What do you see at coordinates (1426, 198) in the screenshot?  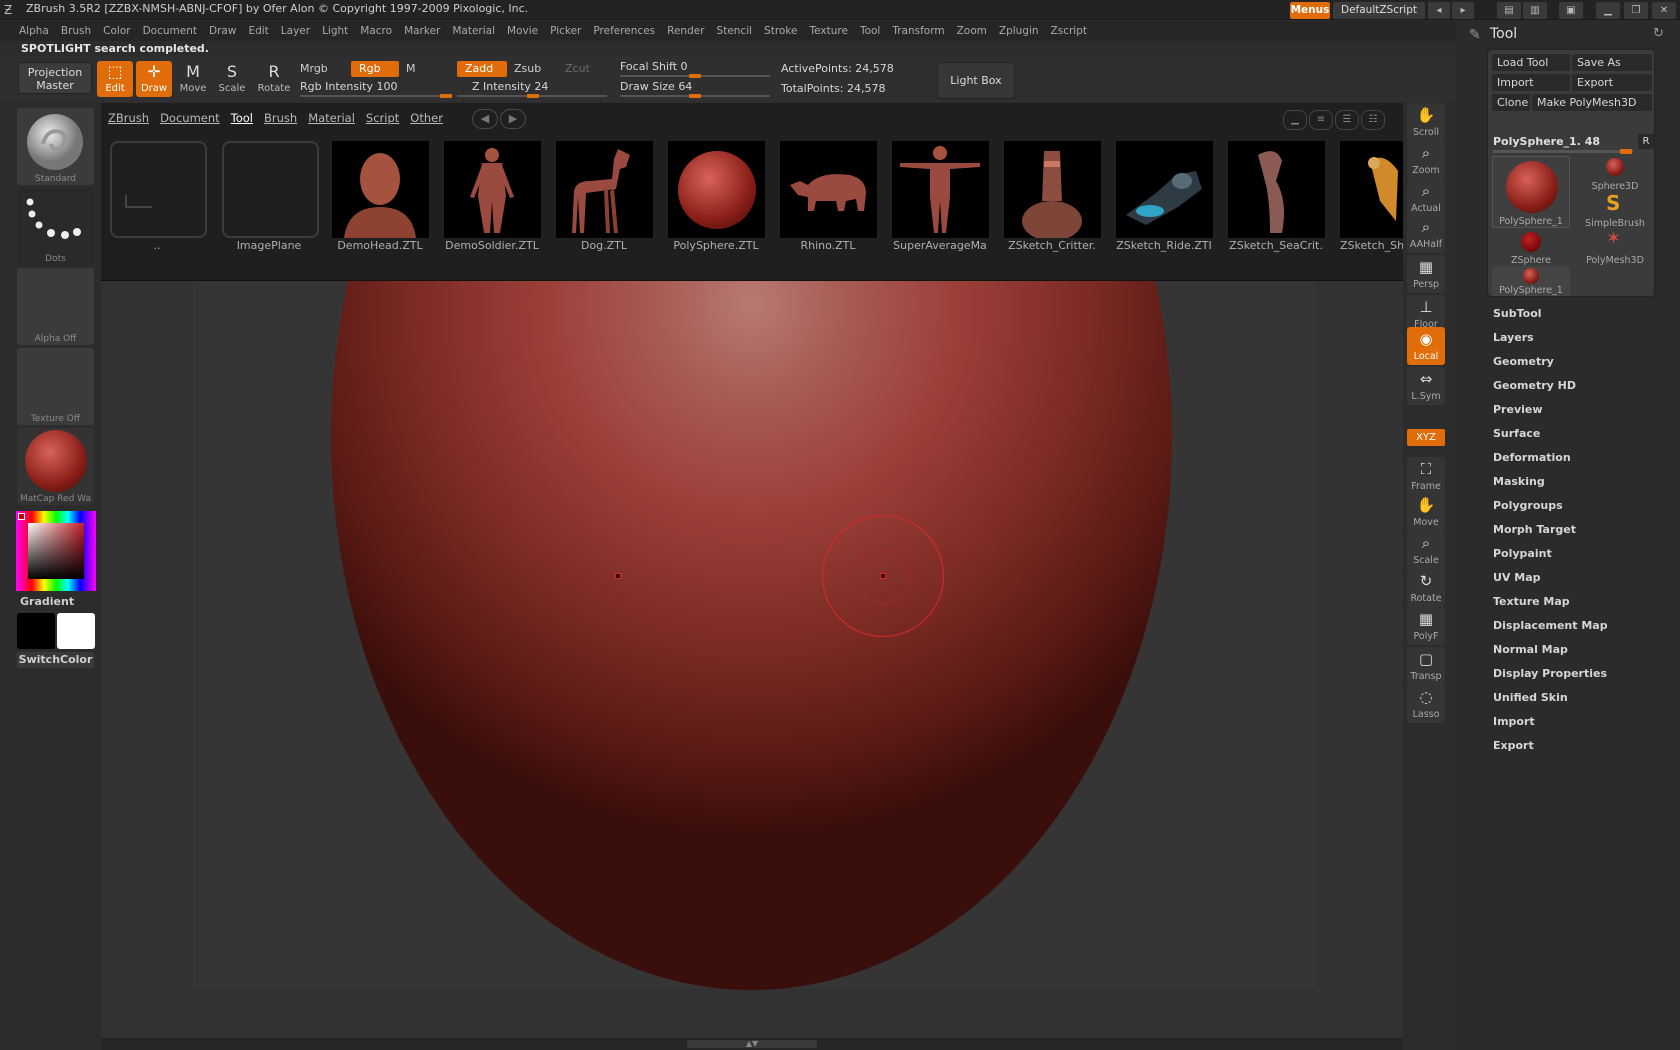 I see `actual-button: ⌕ Actual` at bounding box center [1426, 198].